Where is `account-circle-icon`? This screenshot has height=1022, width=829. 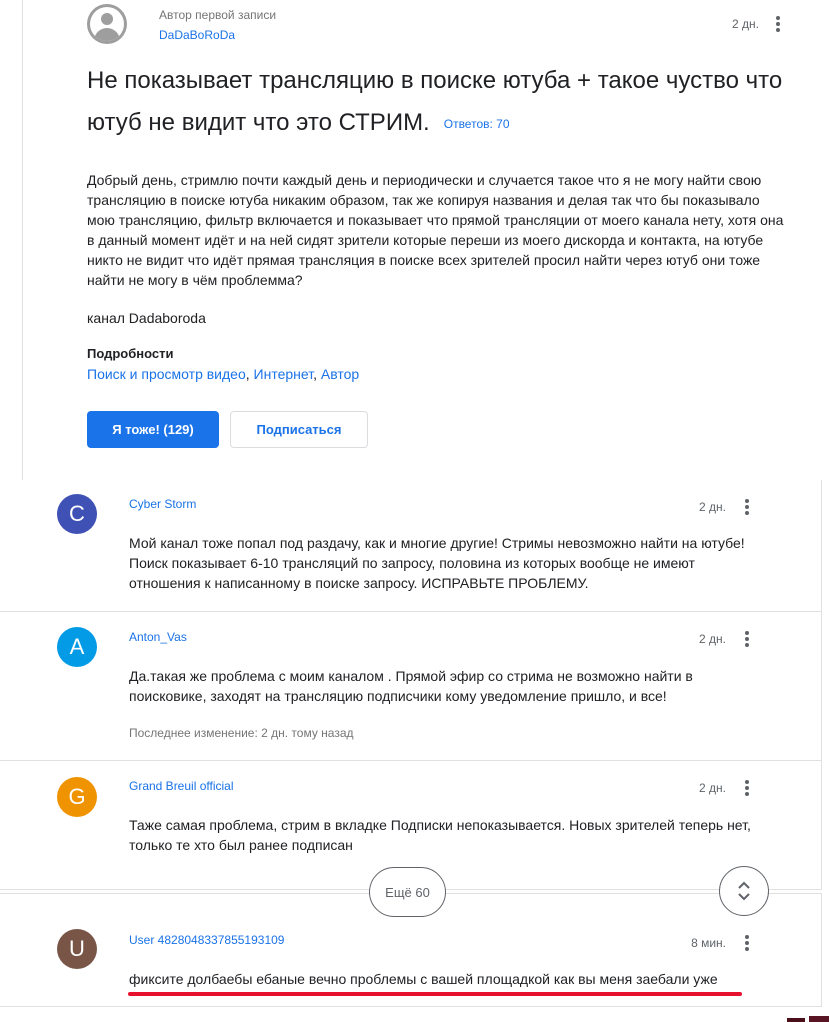 account-circle-icon is located at coordinates (107, 24).